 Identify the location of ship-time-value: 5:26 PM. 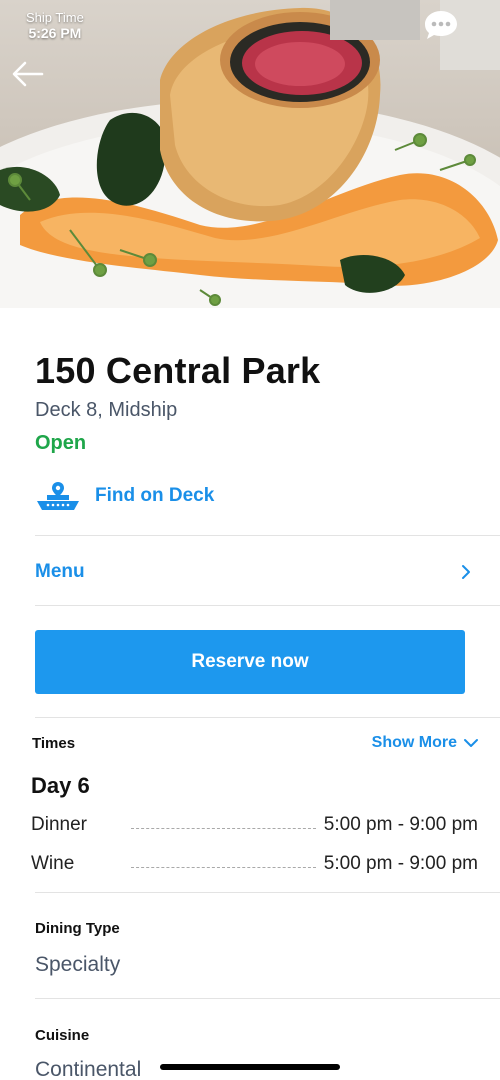
(55, 33).